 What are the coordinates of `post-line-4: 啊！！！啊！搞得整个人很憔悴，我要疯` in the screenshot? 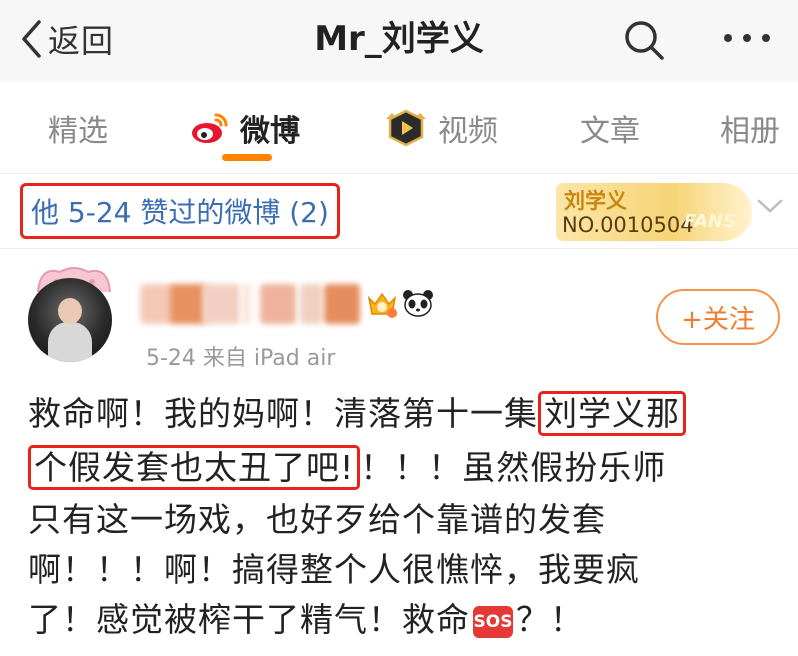 It's located at (334, 570).